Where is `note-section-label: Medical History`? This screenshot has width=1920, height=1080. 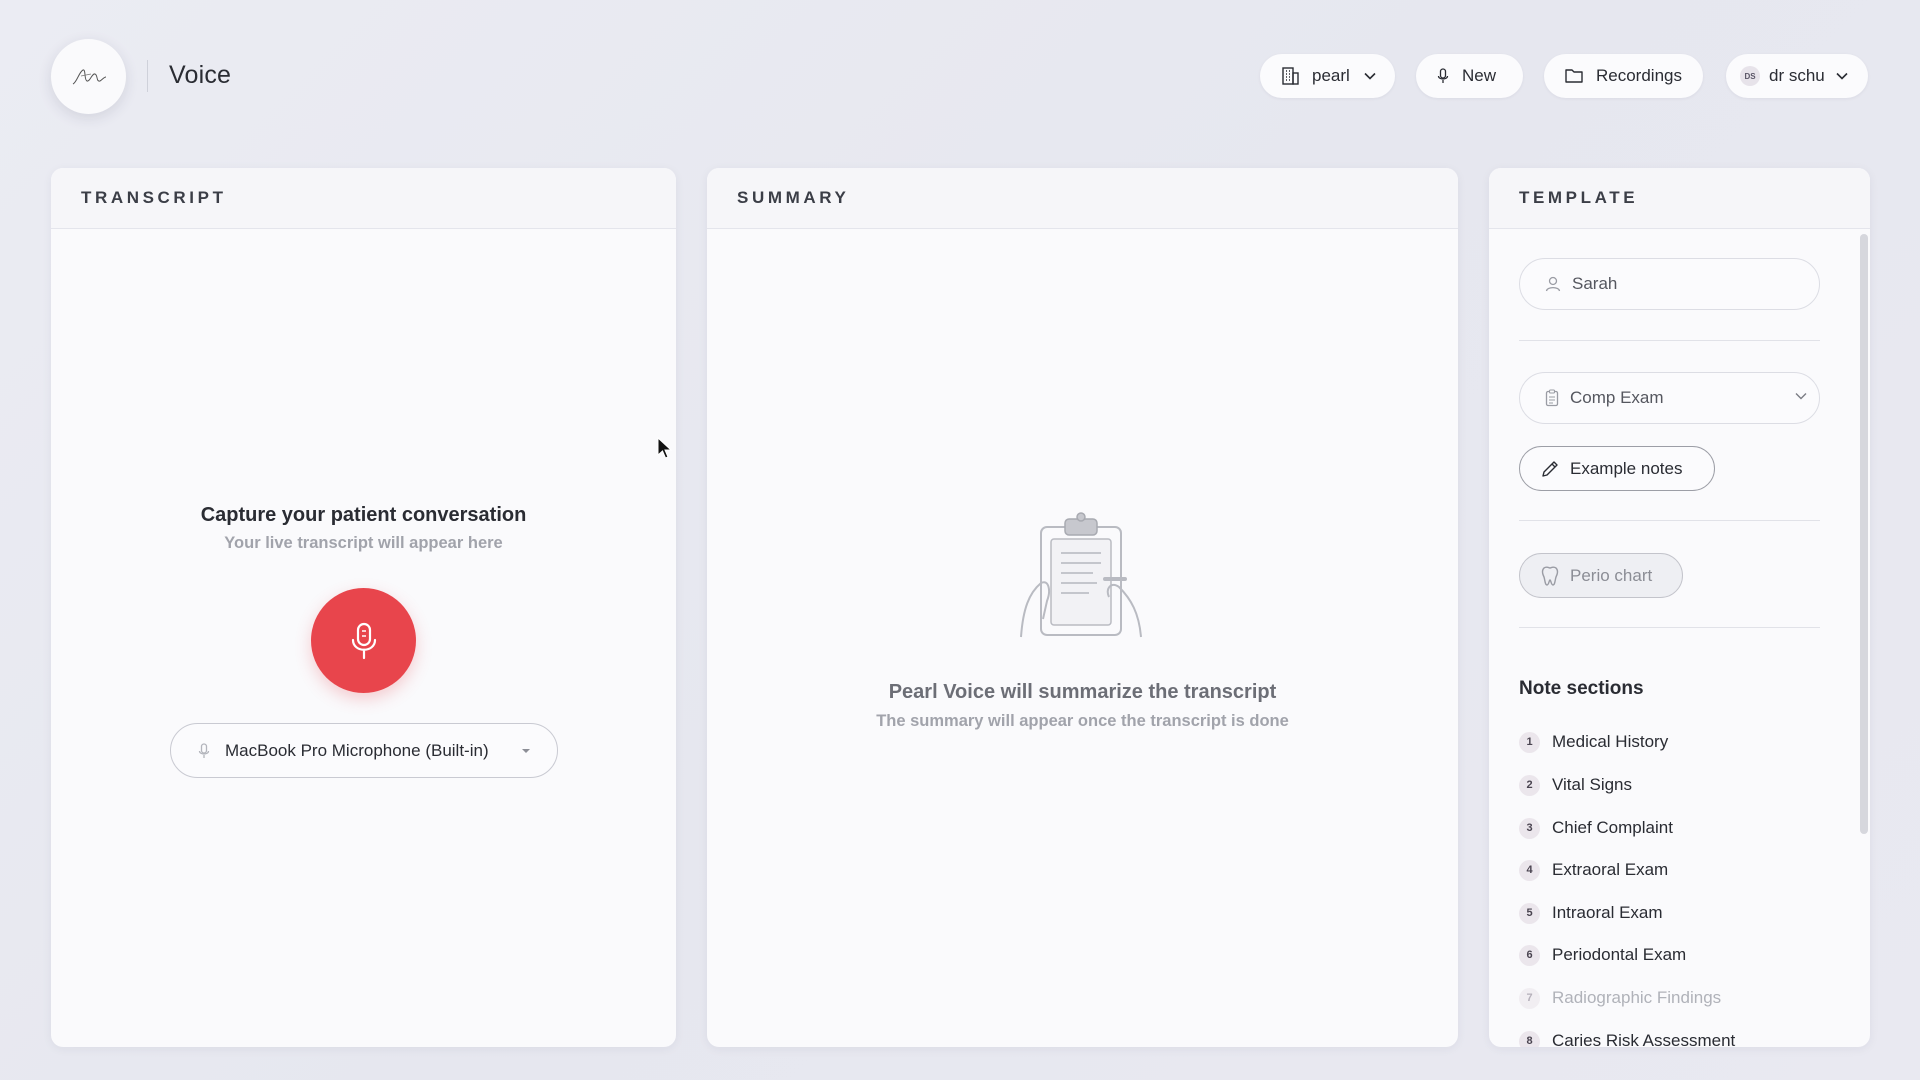 note-section-label: Medical History is located at coordinates (1610, 741).